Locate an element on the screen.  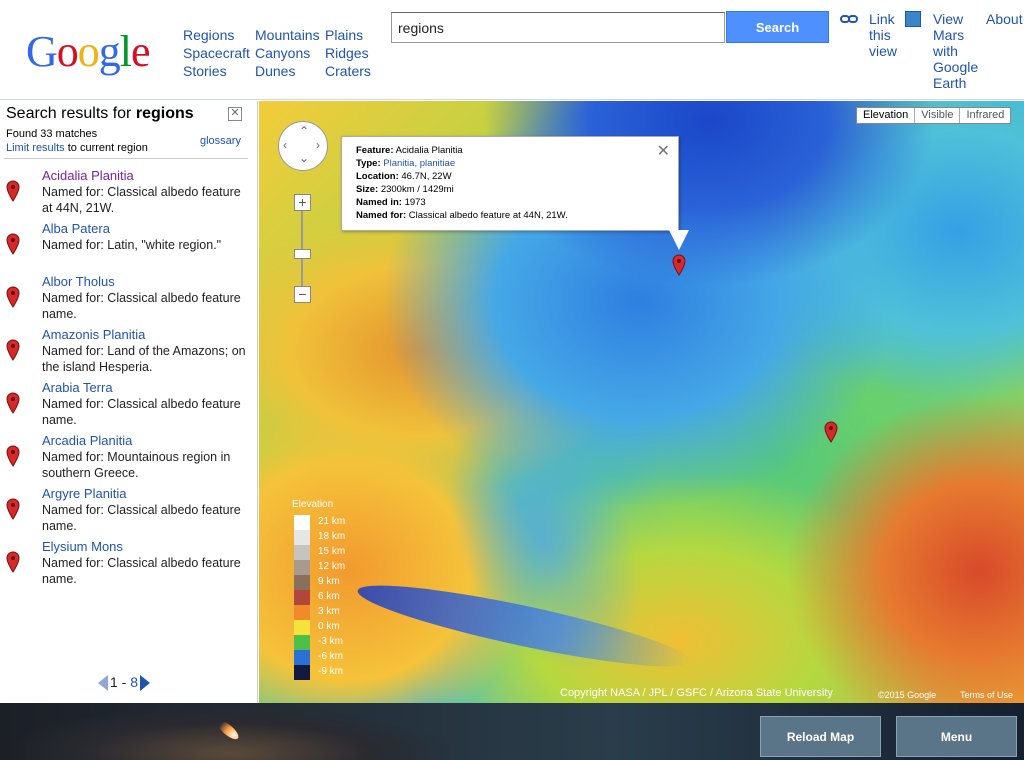
pager: 1 - 8 is located at coordinates (124, 683).